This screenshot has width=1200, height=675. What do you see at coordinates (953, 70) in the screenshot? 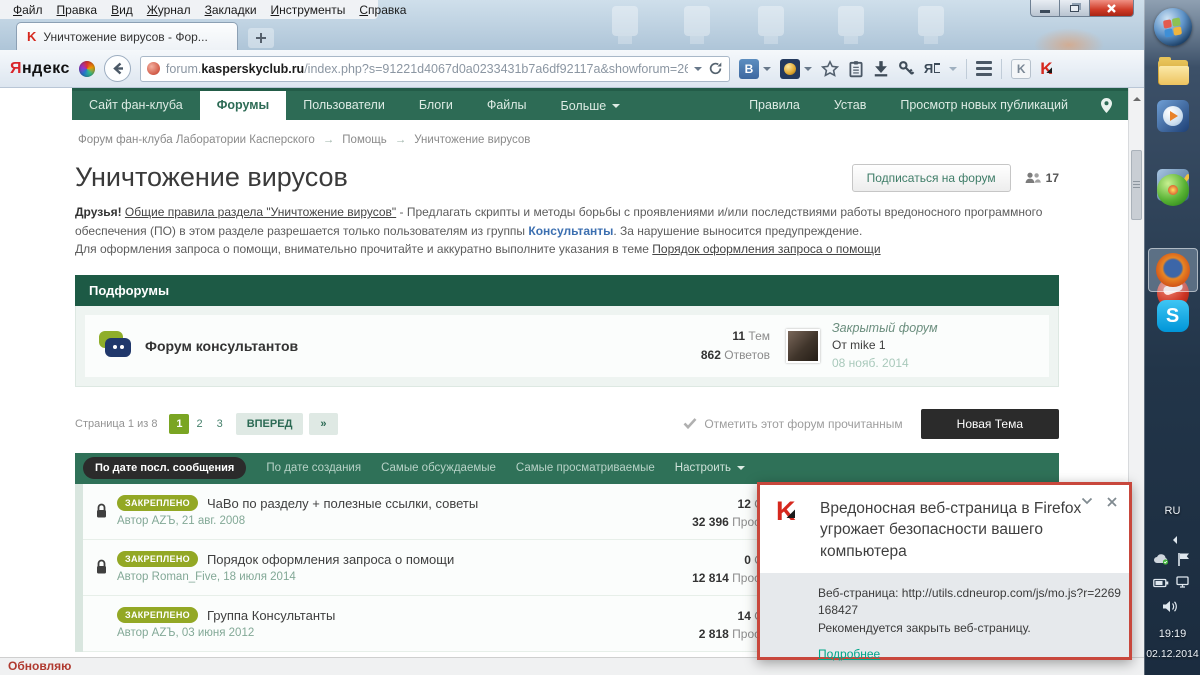
I see `toolbar-overflow-chevron-icon` at bounding box center [953, 70].